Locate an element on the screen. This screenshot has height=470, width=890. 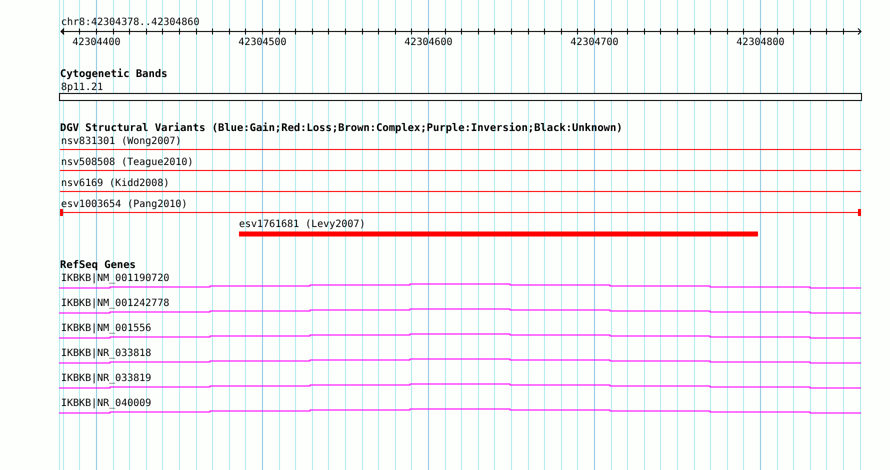
track-title: DGV Structural Variants (Blue:Gain;Red:Loss;Brown:Complex;Purple:Inversion;Black:Unknown) is located at coordinates (341, 128).